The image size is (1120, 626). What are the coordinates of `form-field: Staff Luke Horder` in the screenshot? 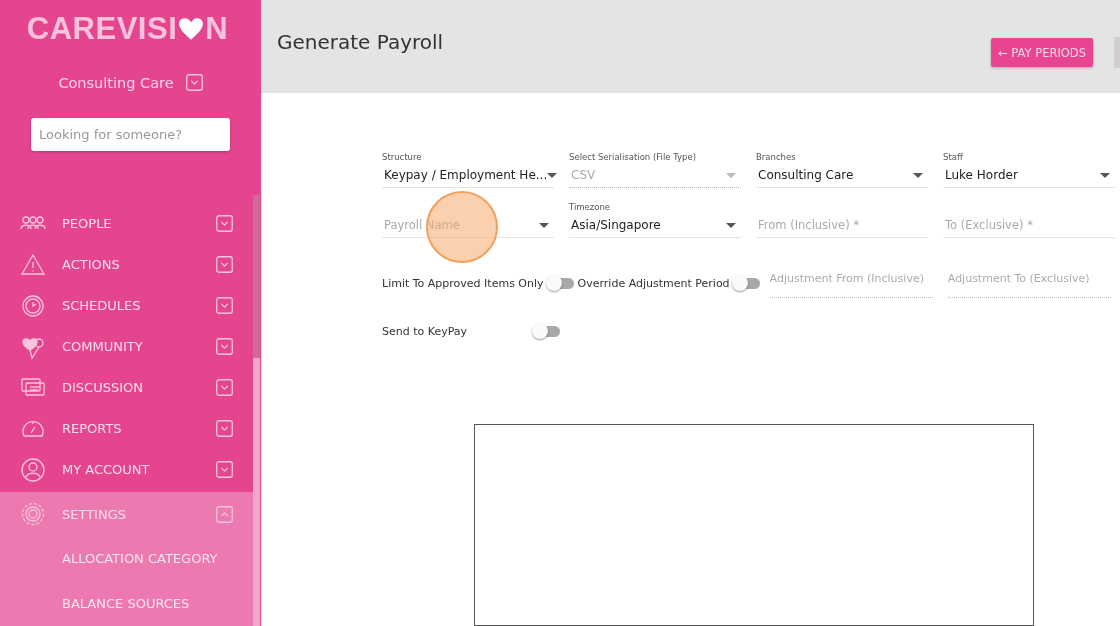 It's located at (1029, 170).